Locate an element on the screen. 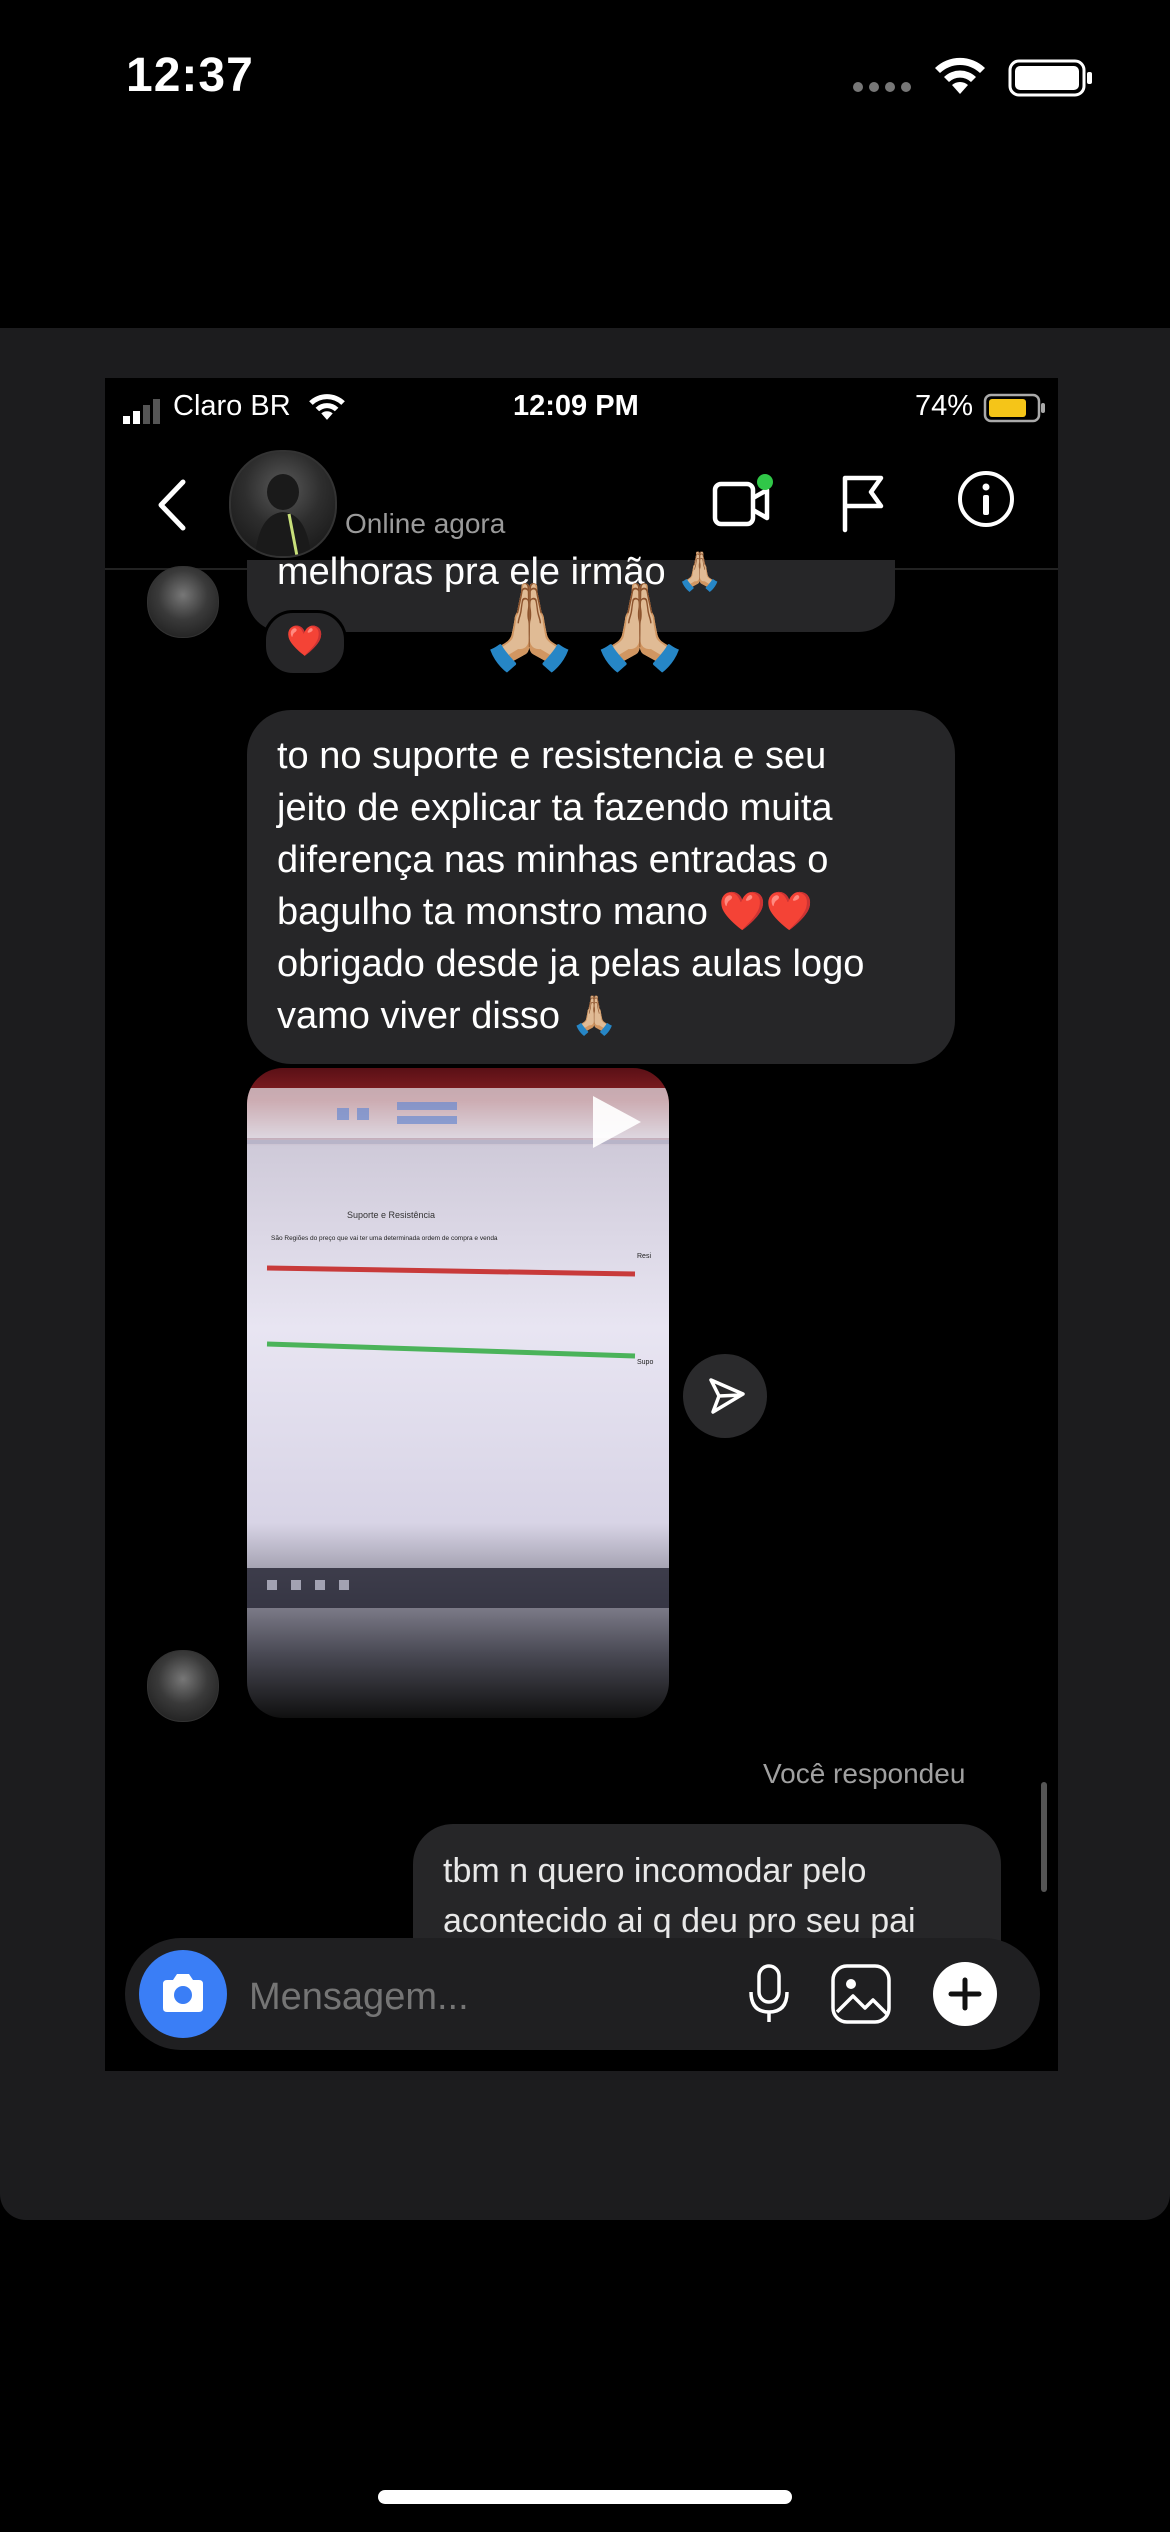 This screenshot has width=1170, height=2532. back-icon is located at coordinates (171, 505).